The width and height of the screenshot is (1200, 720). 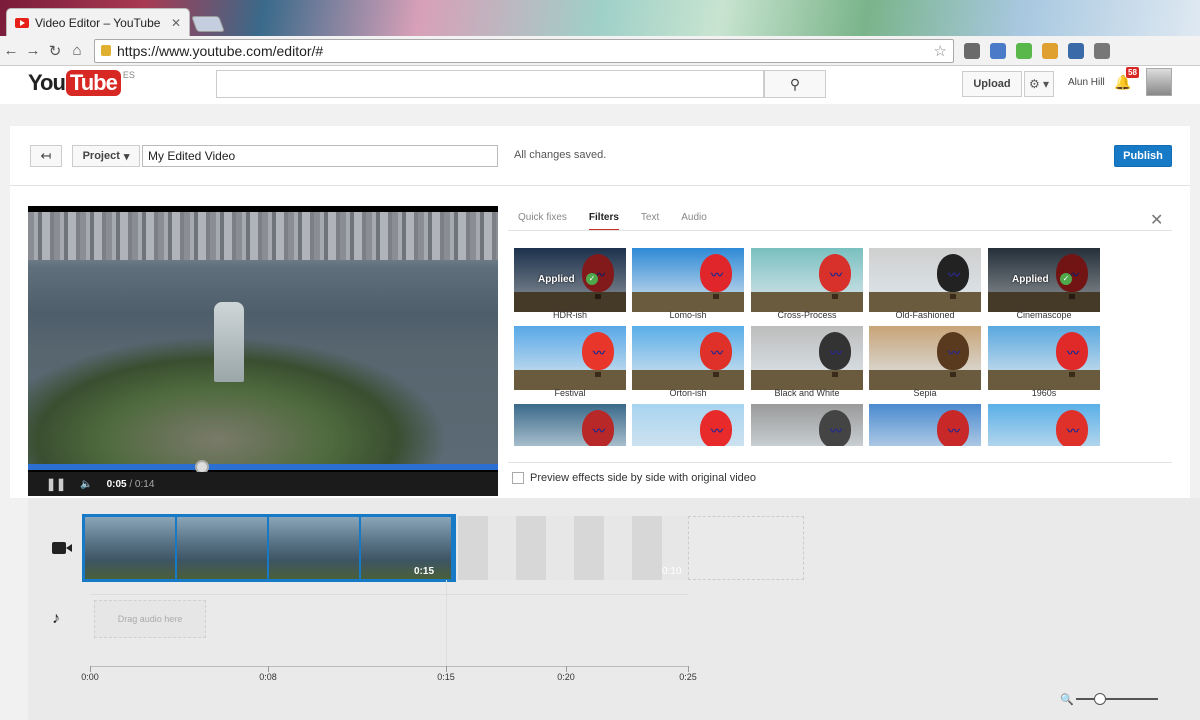 I want to click on tab-quick-fixes: Quick fixes, so click(x=542, y=221).